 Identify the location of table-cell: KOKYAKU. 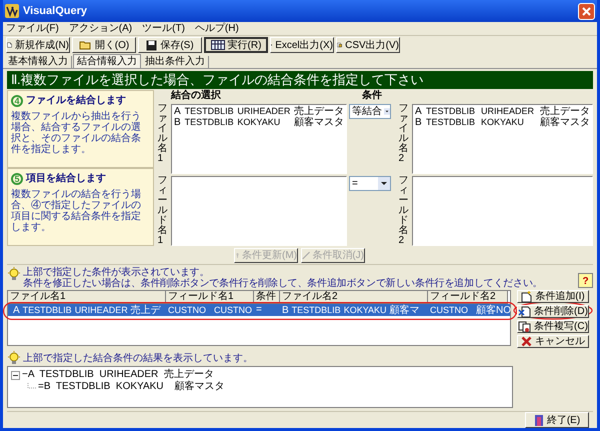
(365, 310).